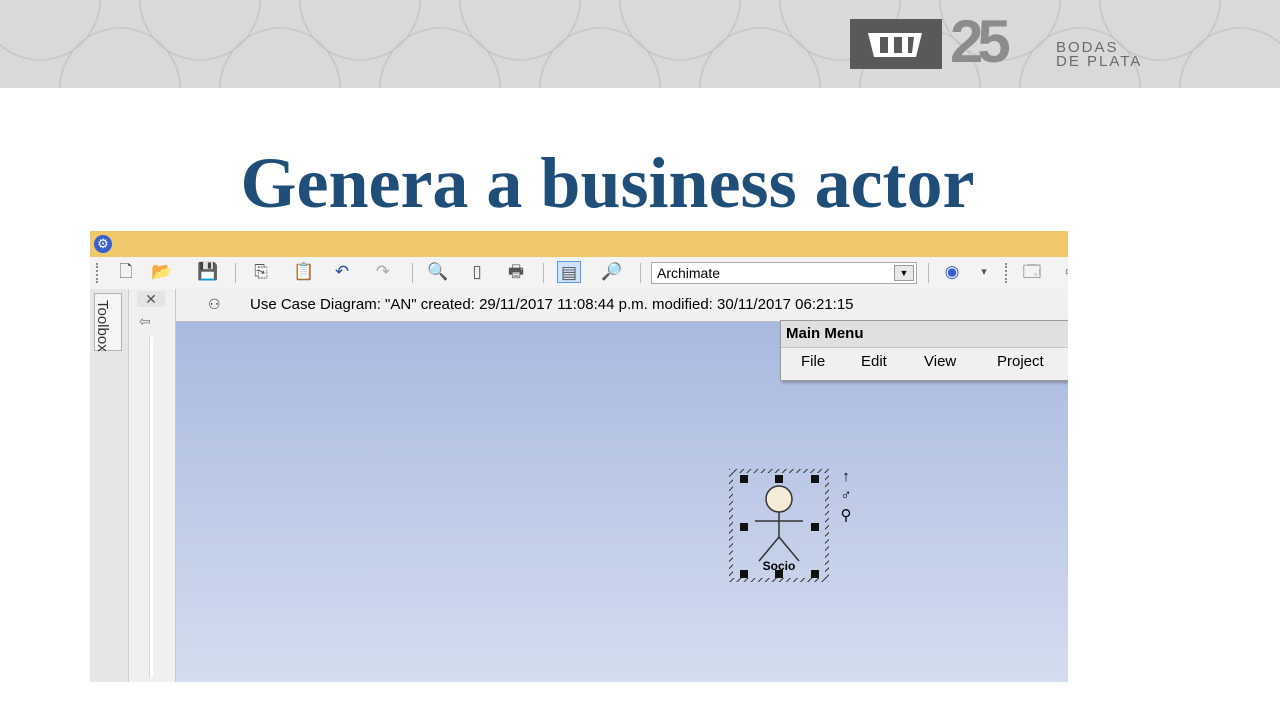 The width and height of the screenshot is (1280, 720). What do you see at coordinates (1062, 272) in the screenshot?
I see `more-tools-icon: ▫` at bounding box center [1062, 272].